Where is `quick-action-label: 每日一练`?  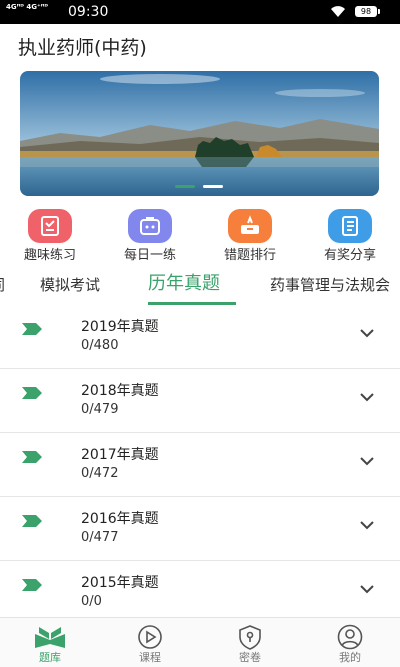 quick-action-label: 每日一练 is located at coordinates (149, 255).